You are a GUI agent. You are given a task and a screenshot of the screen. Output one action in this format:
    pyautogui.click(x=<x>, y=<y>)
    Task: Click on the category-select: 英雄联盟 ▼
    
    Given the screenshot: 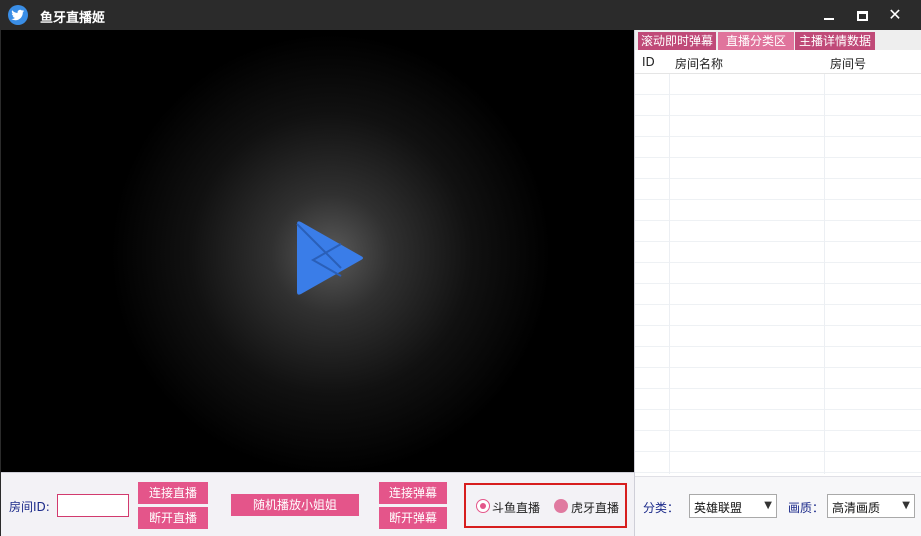 What is the action you would take?
    pyautogui.click(x=733, y=506)
    